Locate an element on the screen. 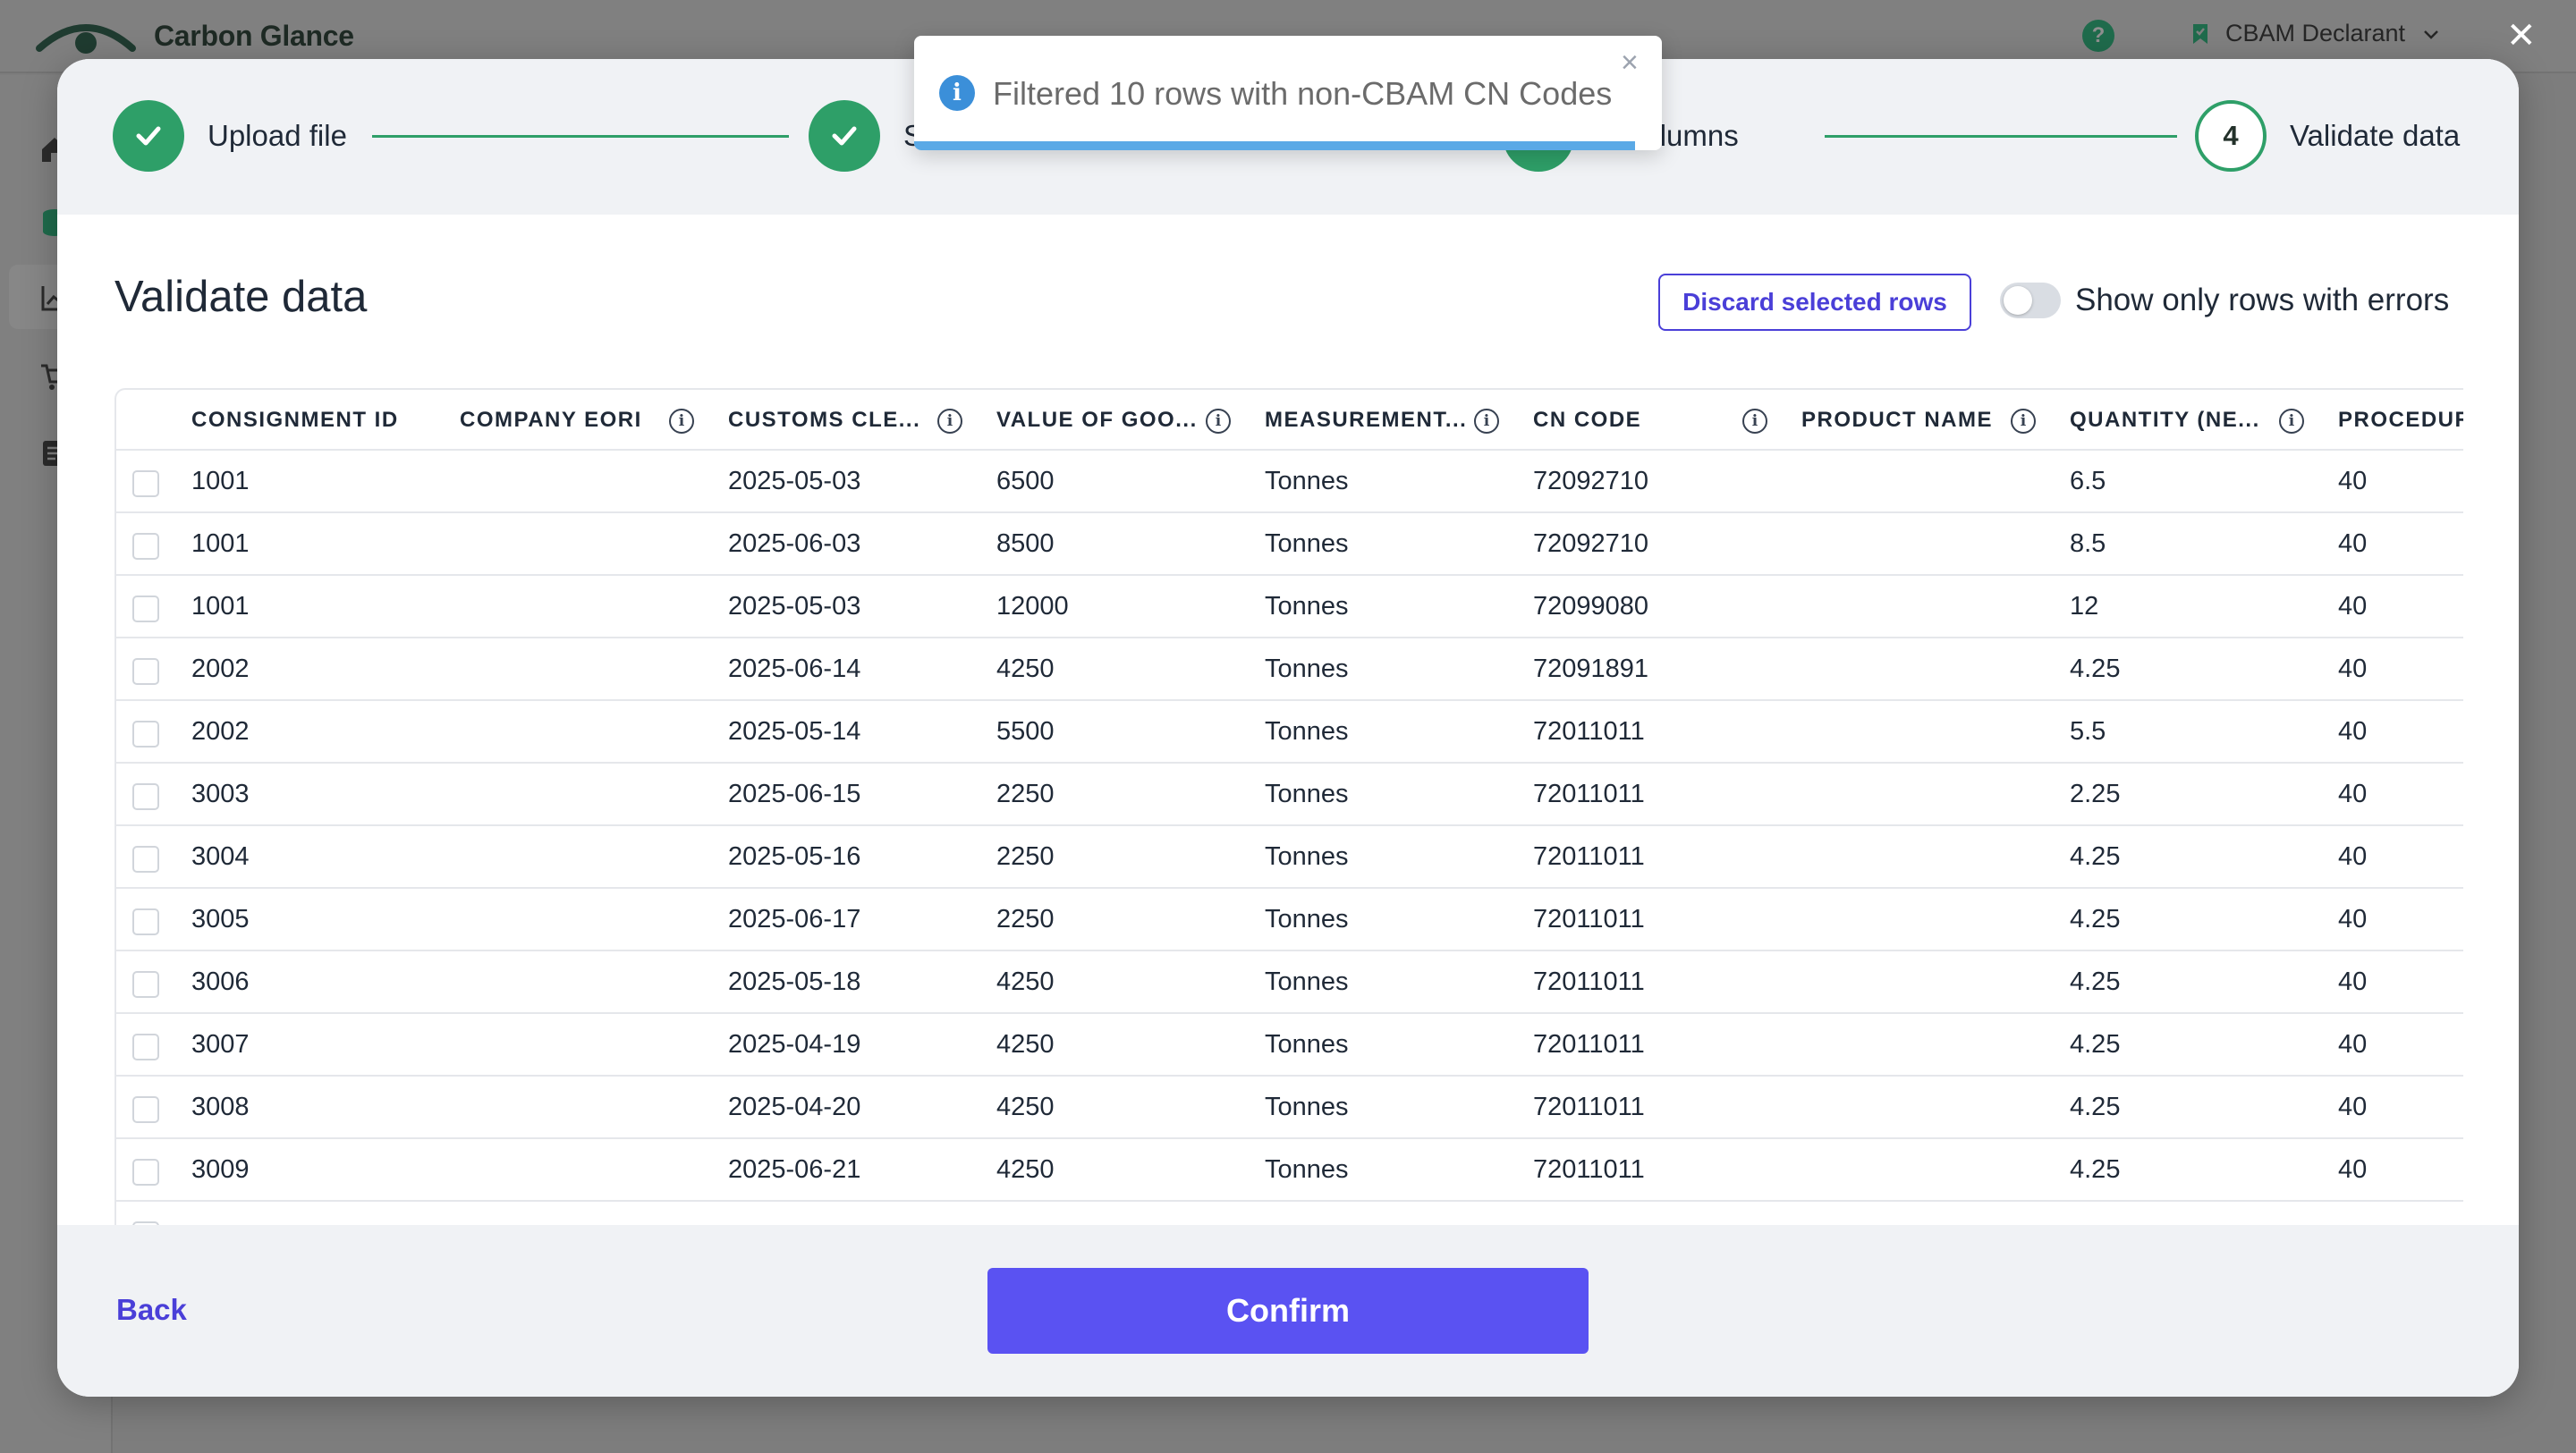 The width and height of the screenshot is (2576, 1453). confirm-button: Confirm is located at coordinates (1288, 1311).